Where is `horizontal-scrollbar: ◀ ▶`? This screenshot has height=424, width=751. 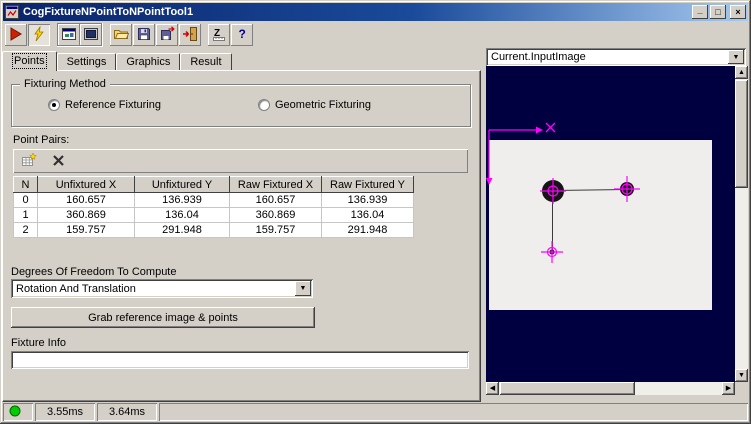
horizontal-scrollbar: ◀ ▶ is located at coordinates (610, 388).